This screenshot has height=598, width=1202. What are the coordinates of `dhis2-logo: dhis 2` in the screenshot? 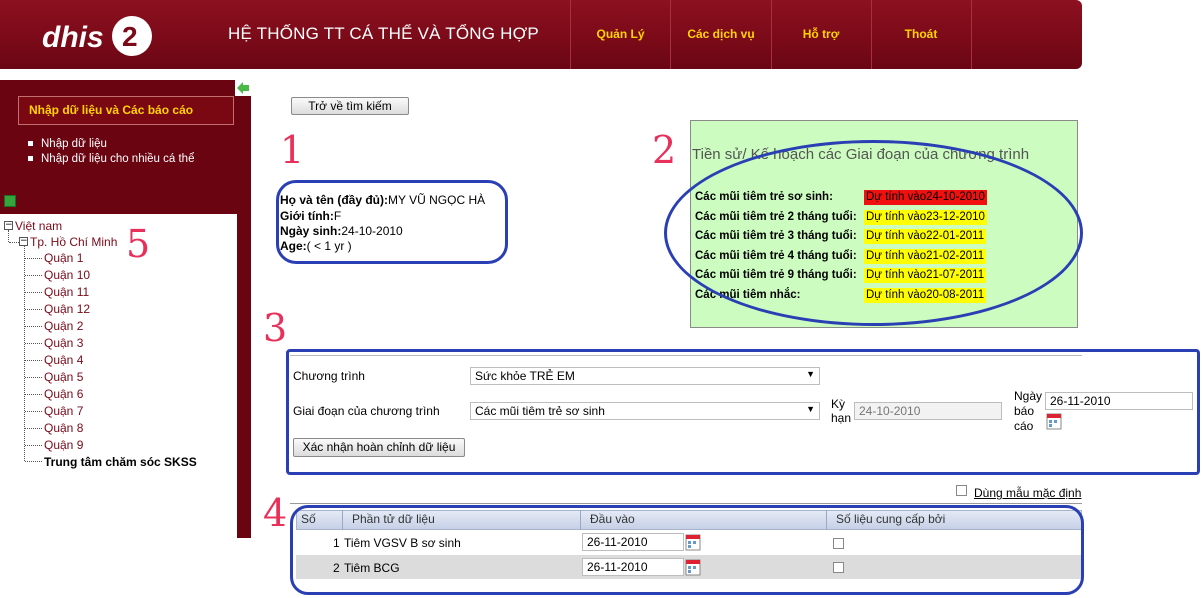 It's located at (97, 36).